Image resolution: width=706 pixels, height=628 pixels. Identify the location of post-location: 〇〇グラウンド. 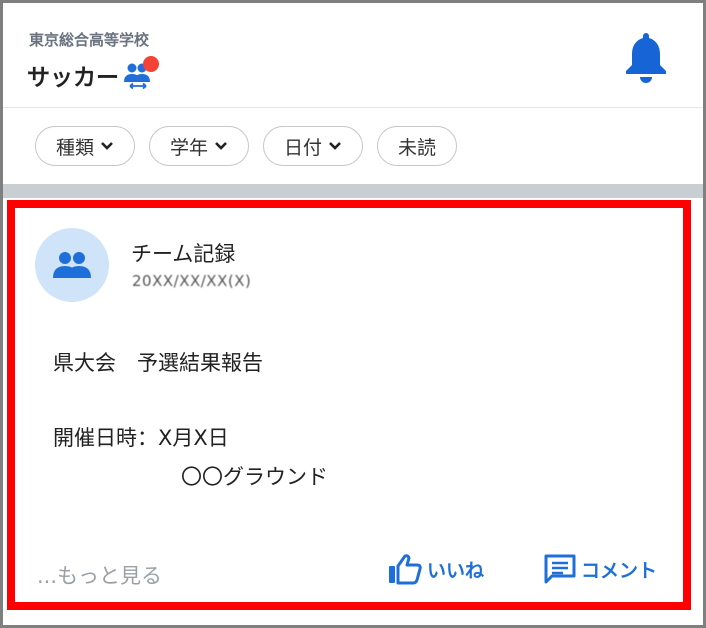
(254, 477).